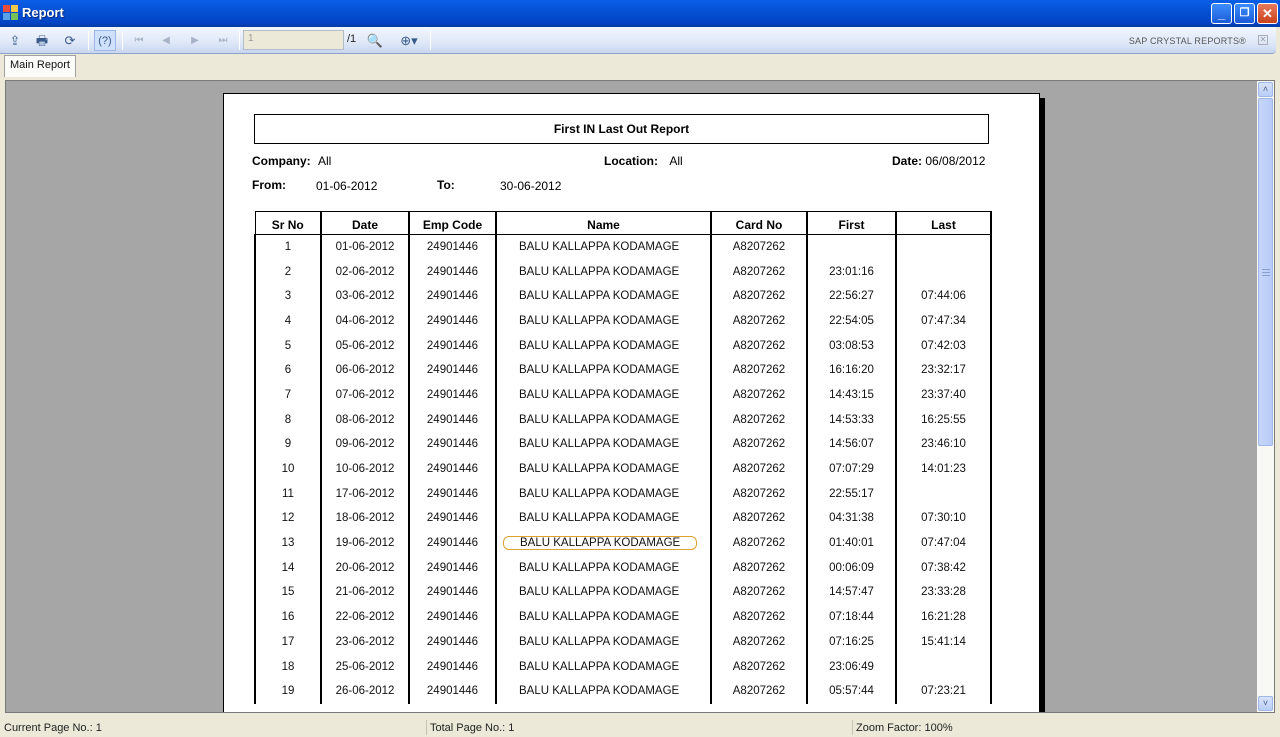  Describe the element at coordinates (365, 419) in the screenshot. I see `date-cell: 08-06-2012` at that location.